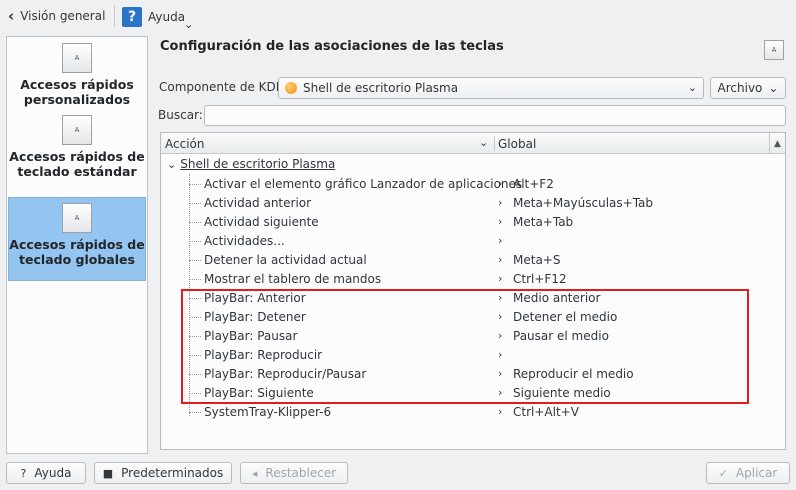 Image resolution: width=796 pixels, height=490 pixels. Describe the element at coordinates (180, 115) in the screenshot. I see `search-label: Buscar:` at that location.